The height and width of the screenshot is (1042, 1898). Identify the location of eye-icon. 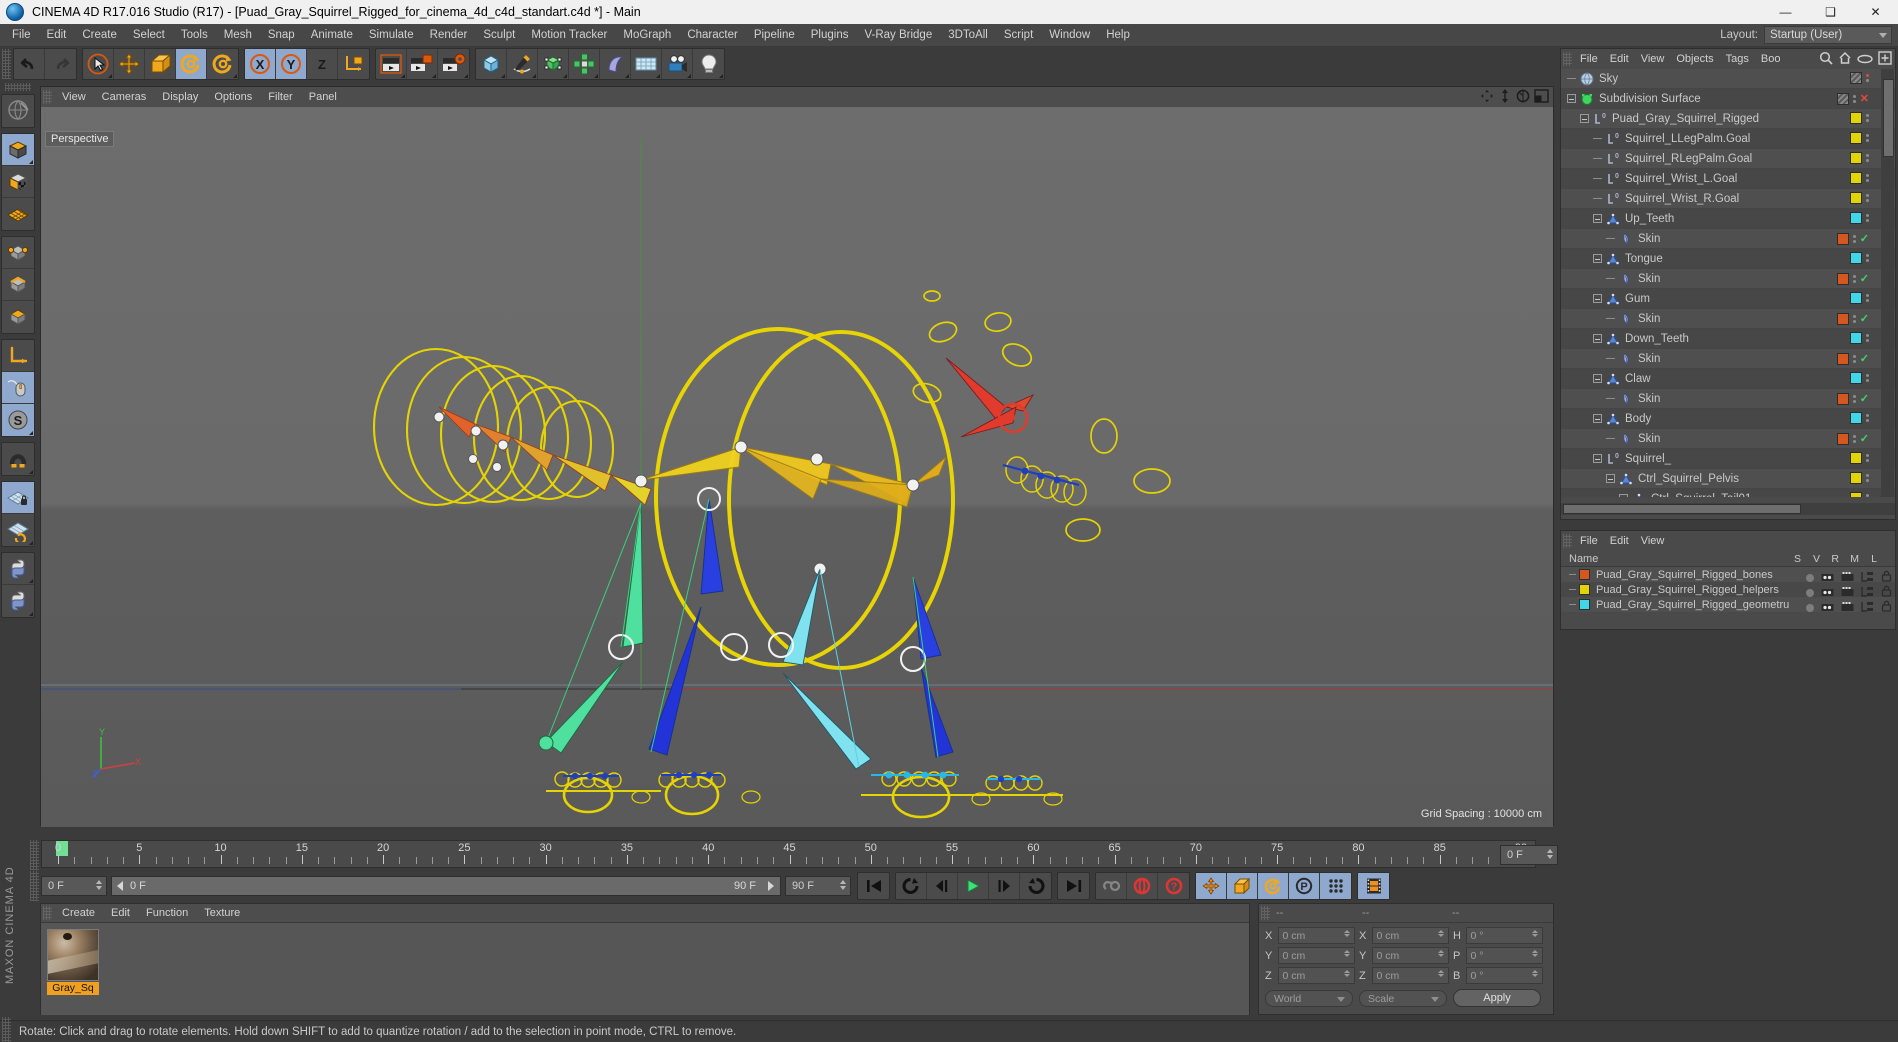
(1865, 61).